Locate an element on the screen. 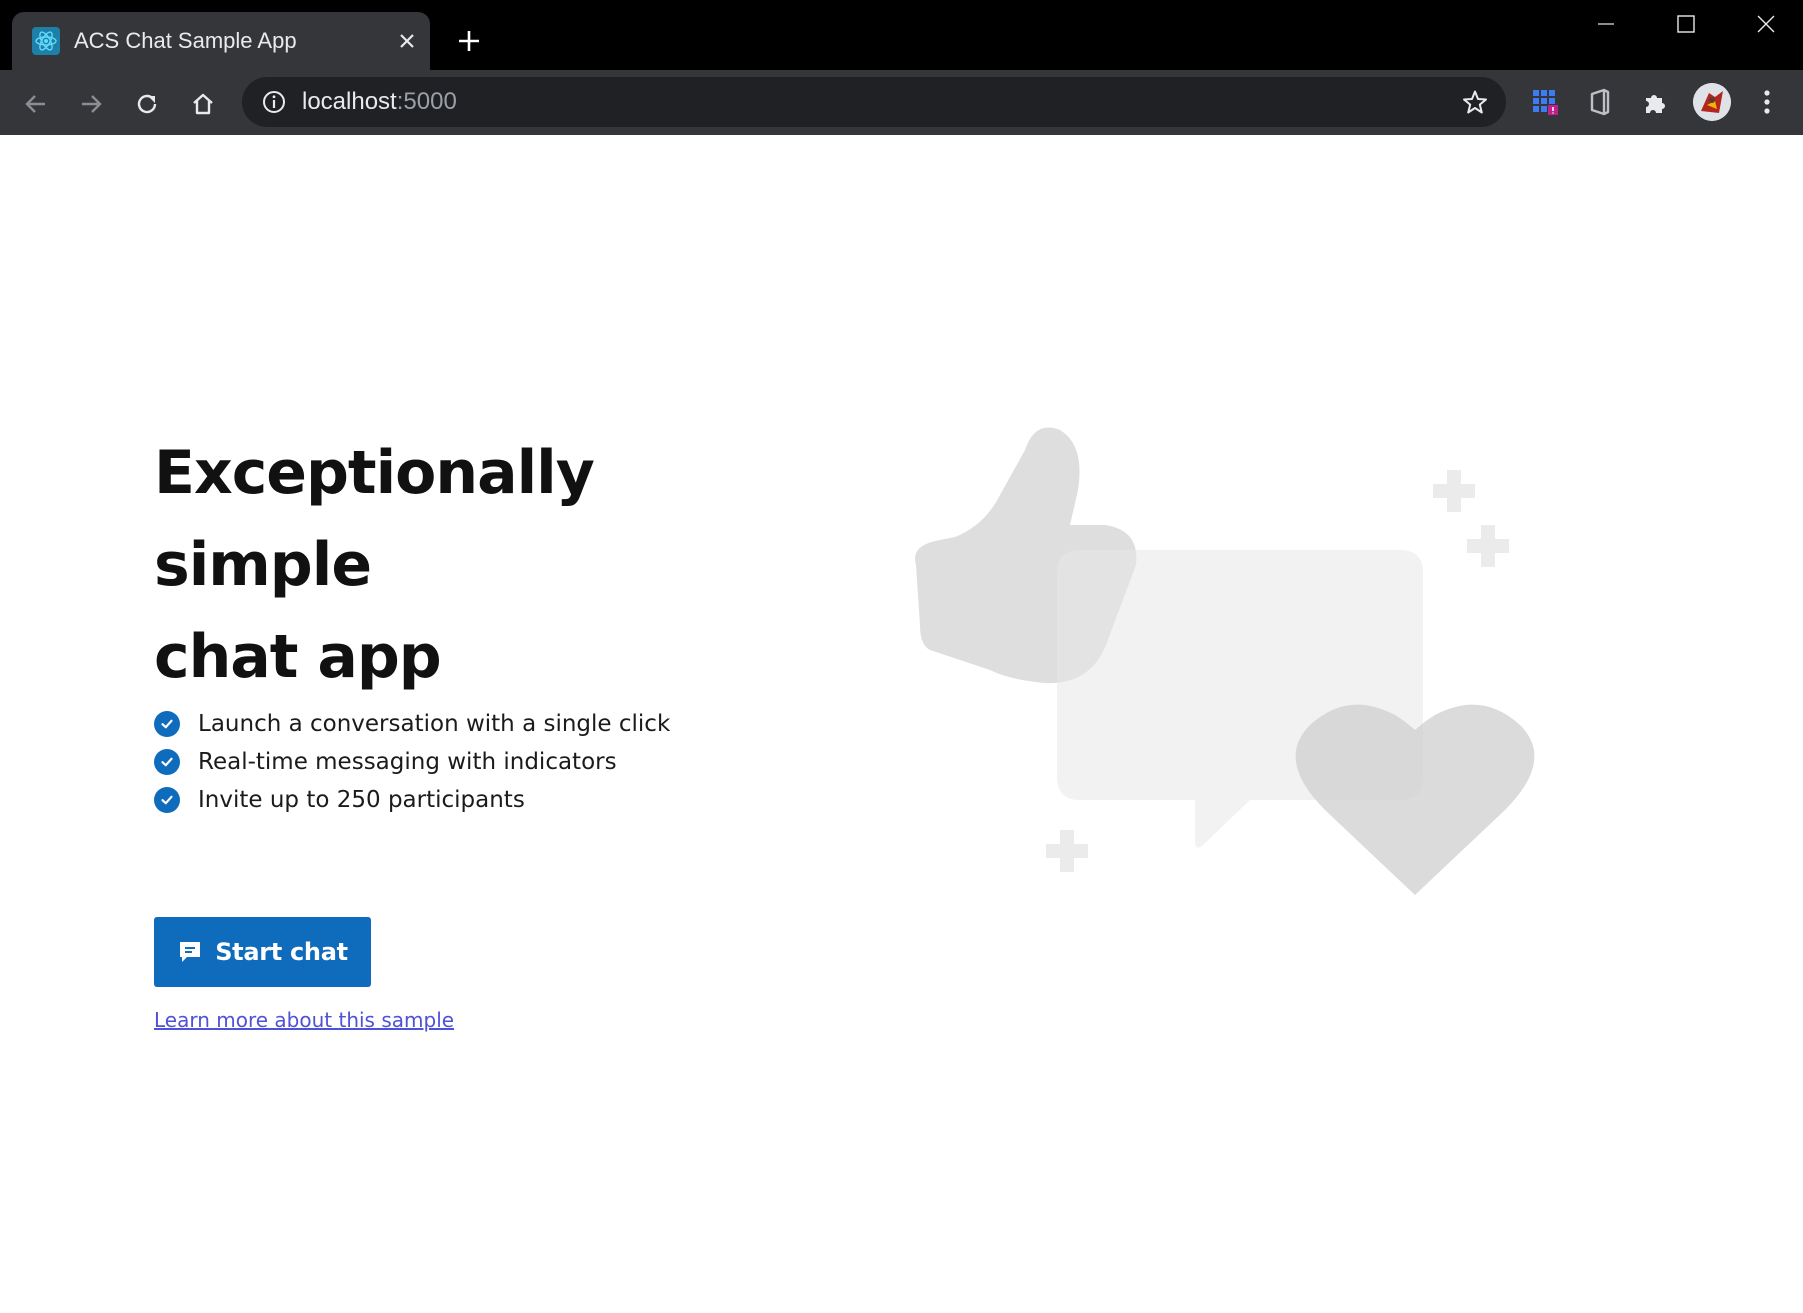 This screenshot has height=1313, width=1803. grid-extension-icon is located at coordinates (1545, 102).